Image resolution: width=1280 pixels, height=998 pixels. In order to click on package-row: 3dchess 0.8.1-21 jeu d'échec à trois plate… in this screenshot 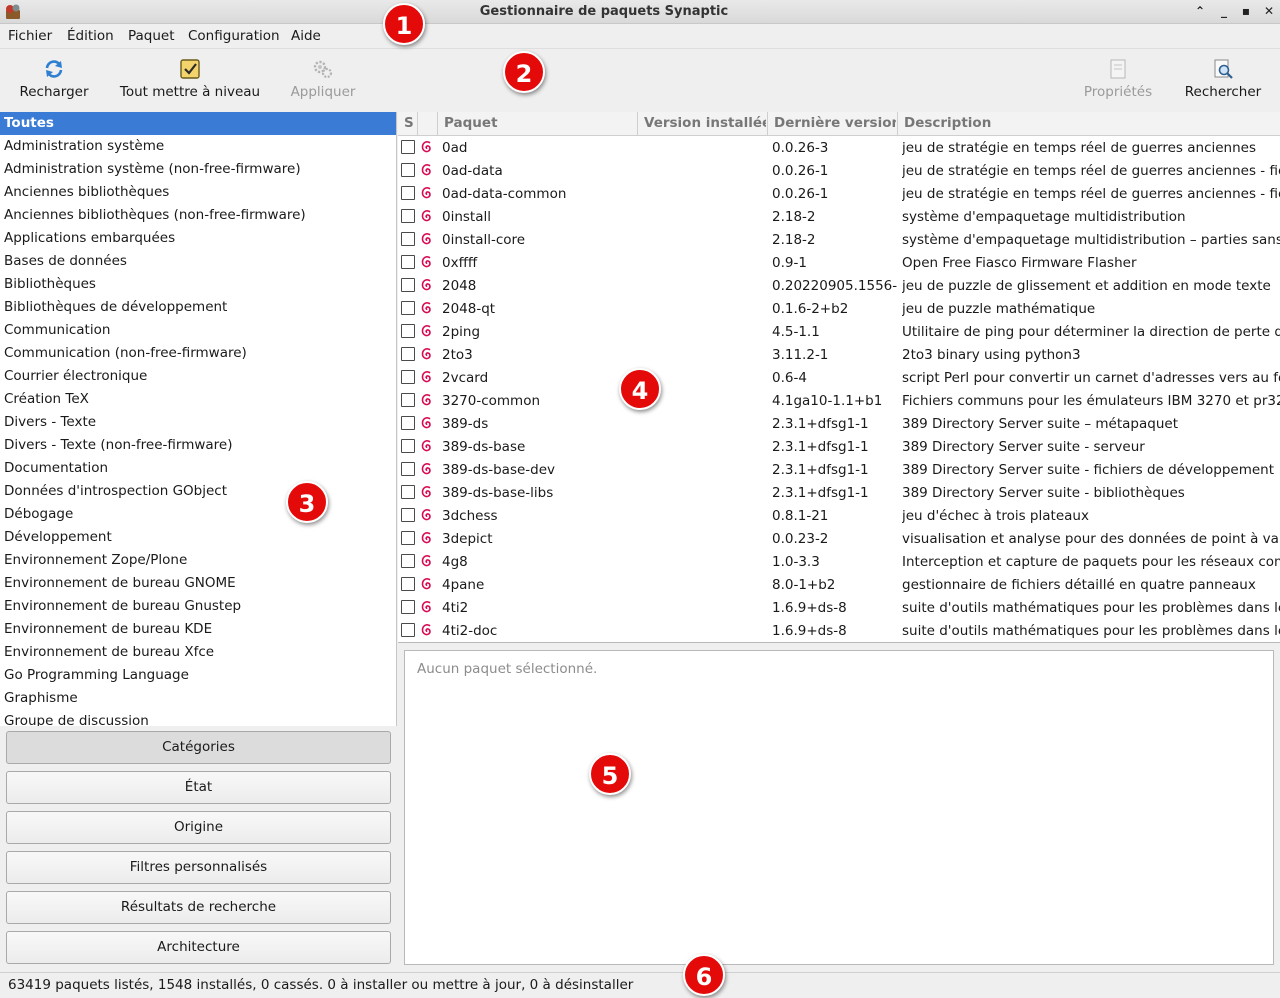, I will do `click(839, 515)`.